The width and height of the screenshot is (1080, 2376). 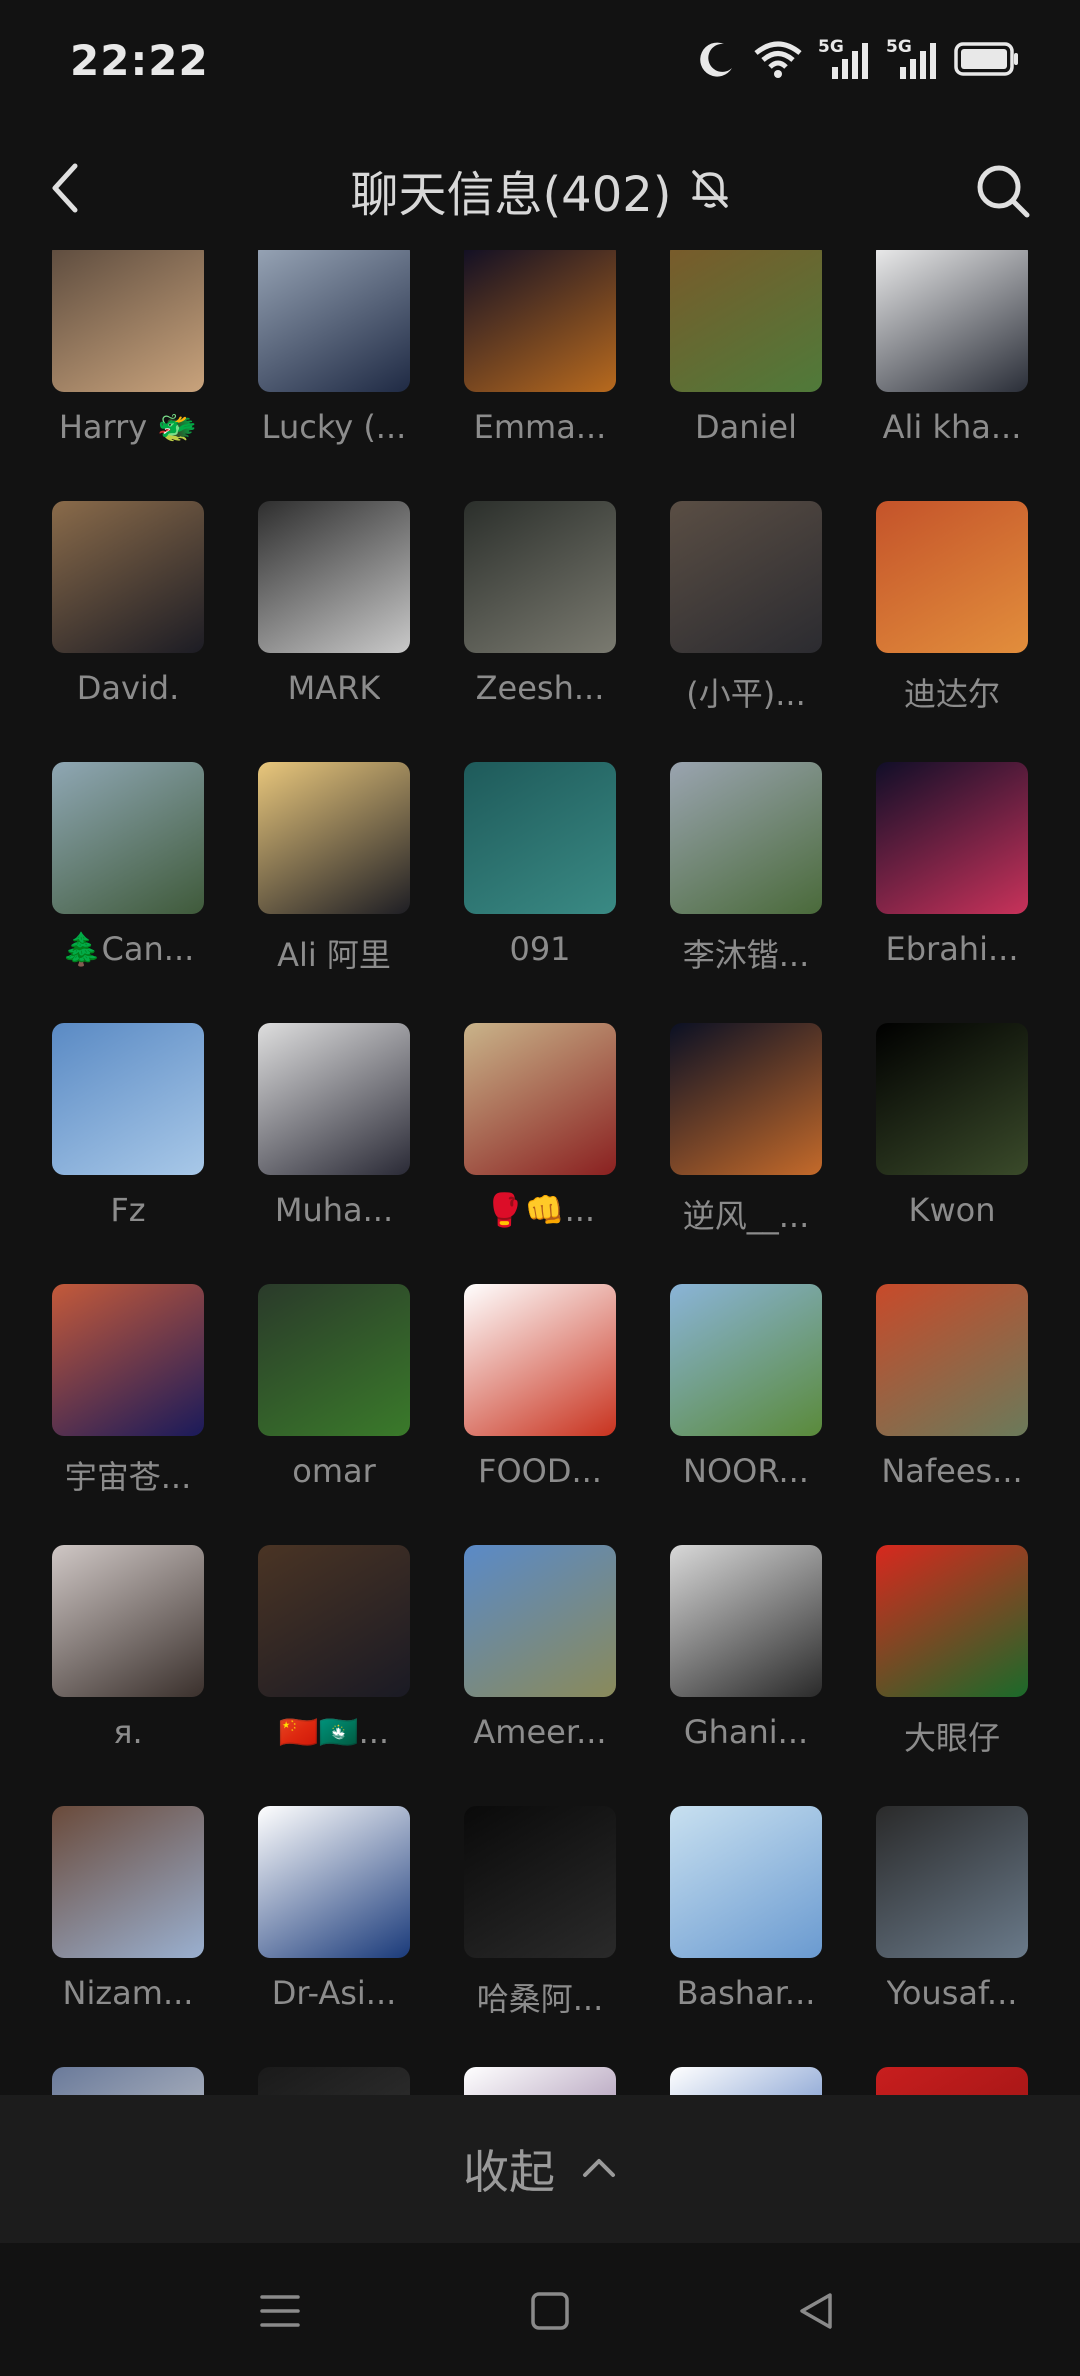 I want to click on member-item: 091, so click(x=540, y=892).